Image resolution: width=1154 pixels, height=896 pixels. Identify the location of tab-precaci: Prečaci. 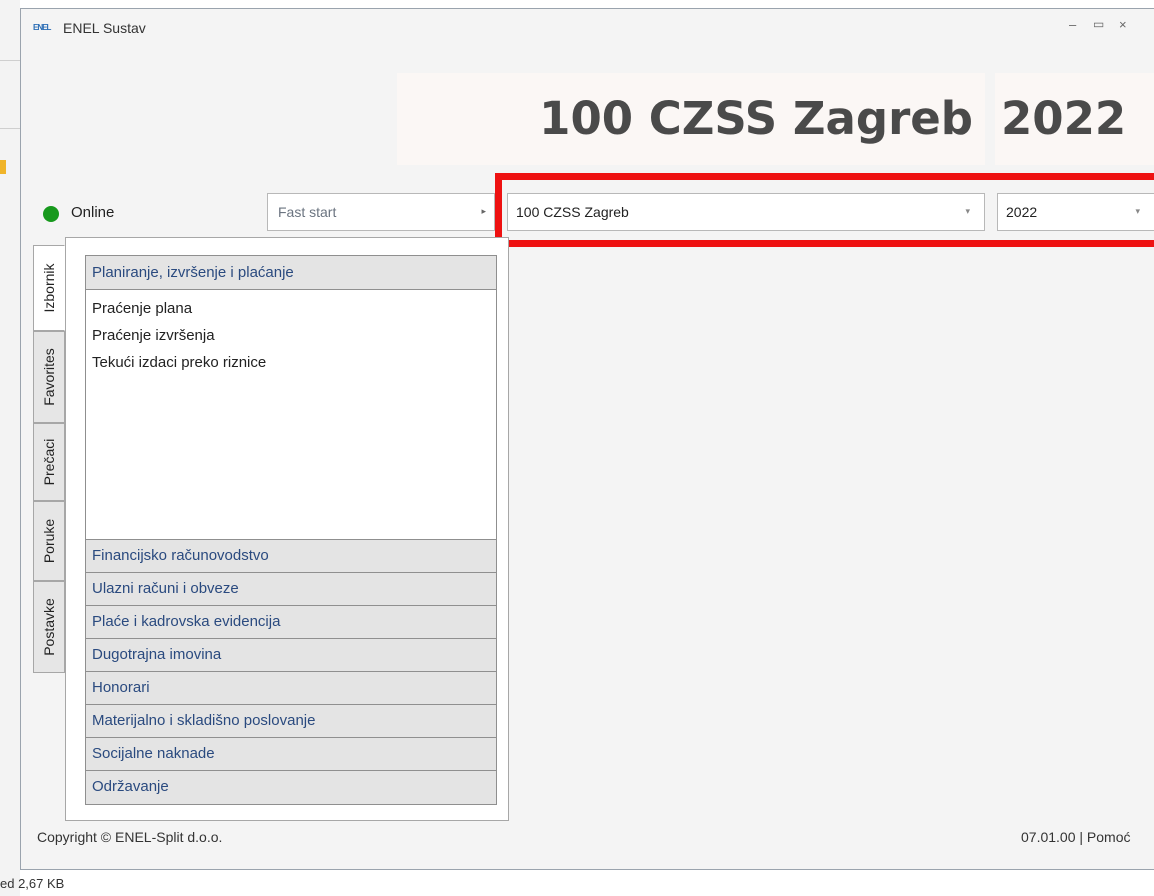
(49, 462).